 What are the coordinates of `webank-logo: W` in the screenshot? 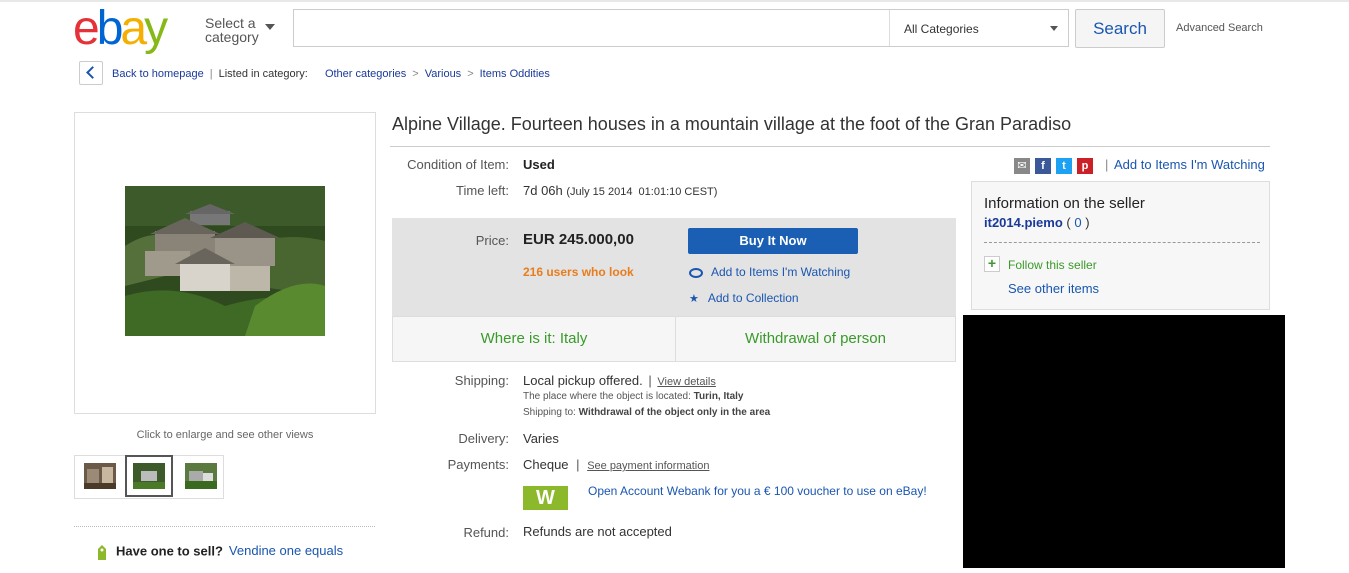 It's located at (545, 498).